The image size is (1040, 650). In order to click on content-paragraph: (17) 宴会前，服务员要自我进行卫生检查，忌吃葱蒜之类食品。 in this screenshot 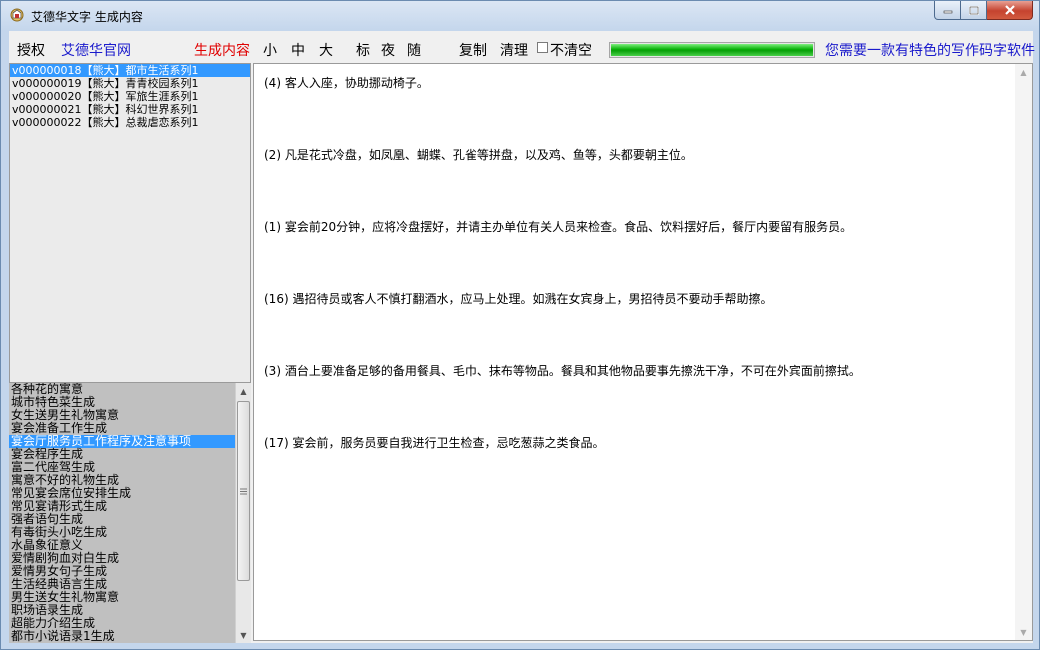, I will do `click(434, 443)`.